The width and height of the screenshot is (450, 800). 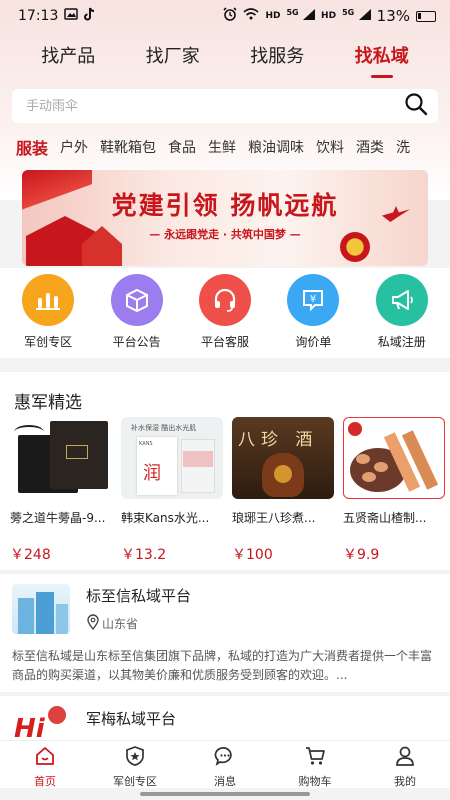 I want to click on status-time: 17:13, so click(x=38, y=16).